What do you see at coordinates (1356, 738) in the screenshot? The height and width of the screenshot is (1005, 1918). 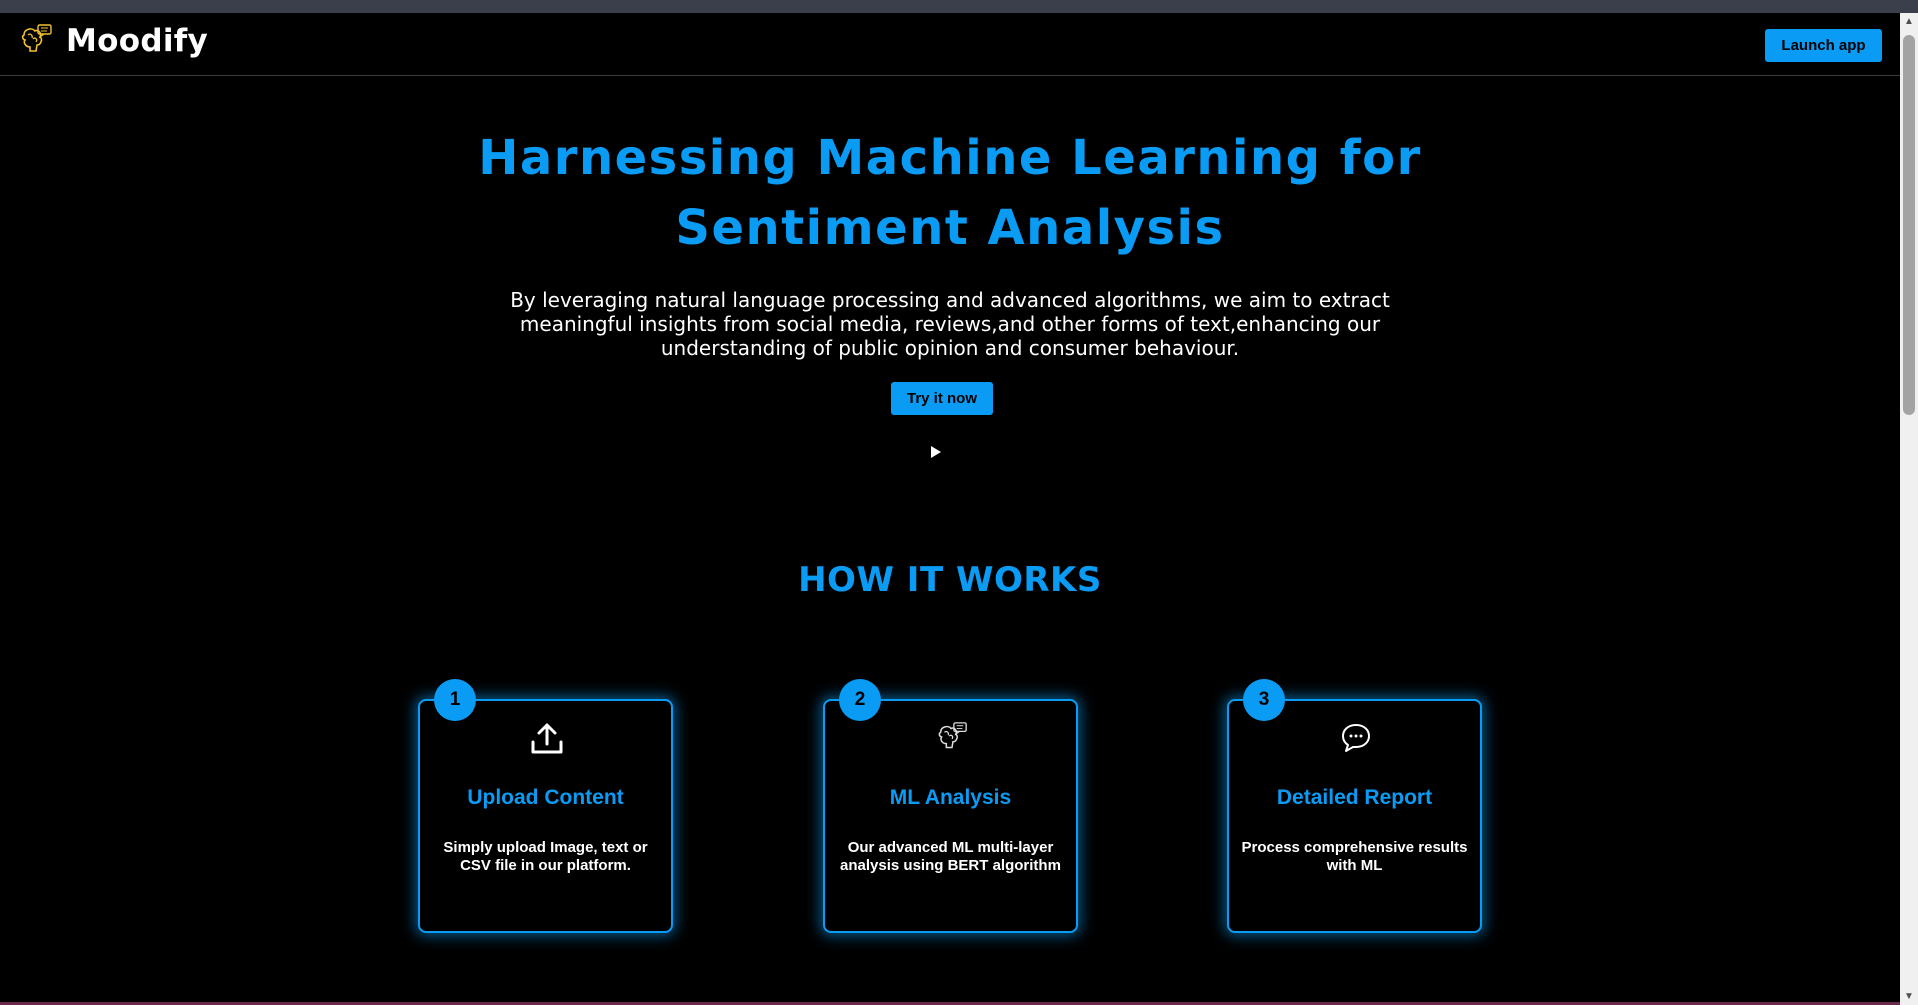 I see `chat-bubble-icon` at bounding box center [1356, 738].